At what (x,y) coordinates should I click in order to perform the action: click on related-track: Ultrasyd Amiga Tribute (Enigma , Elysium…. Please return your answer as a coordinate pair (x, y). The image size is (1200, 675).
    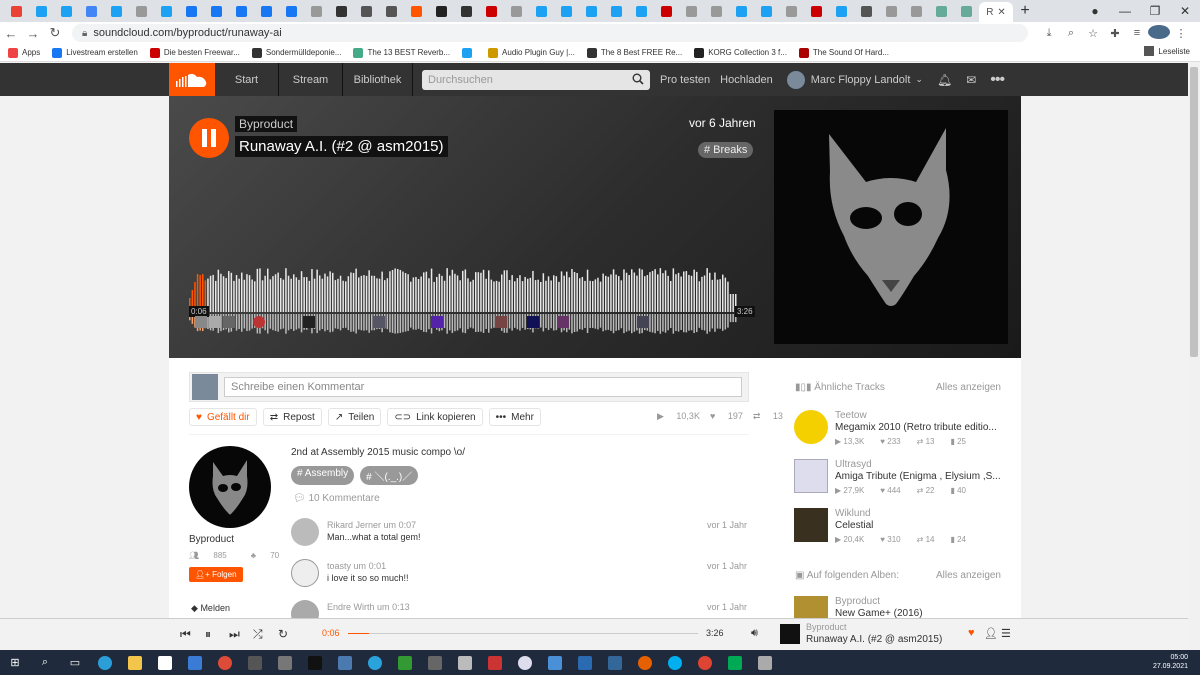
    Looking at the image, I should click on (899, 482).